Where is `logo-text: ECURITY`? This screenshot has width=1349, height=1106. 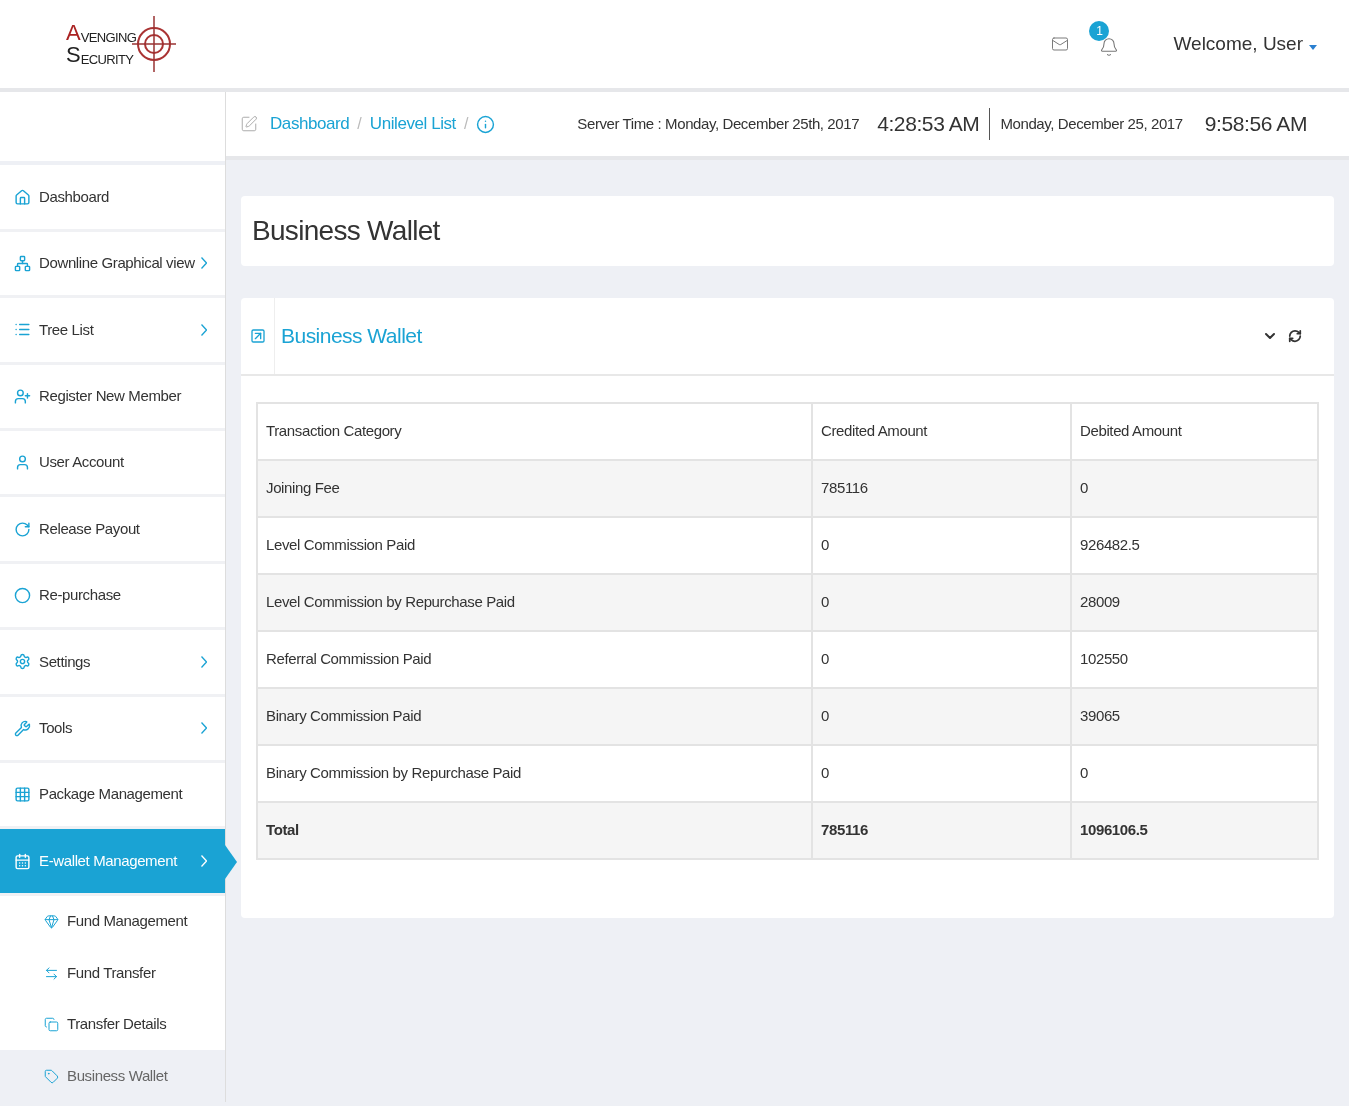 logo-text: ECURITY is located at coordinates (107, 59).